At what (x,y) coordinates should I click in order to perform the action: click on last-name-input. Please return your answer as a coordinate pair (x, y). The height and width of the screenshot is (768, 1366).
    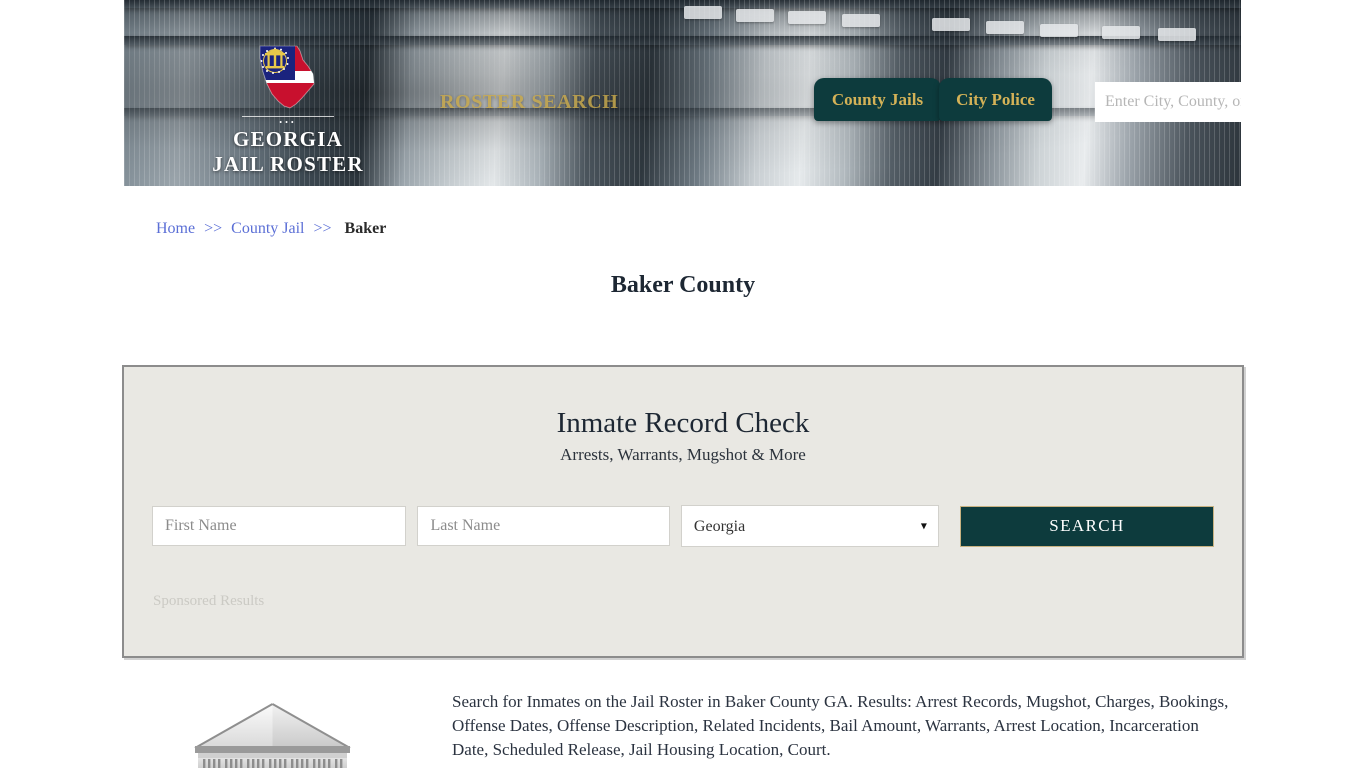
    Looking at the image, I should click on (543, 526).